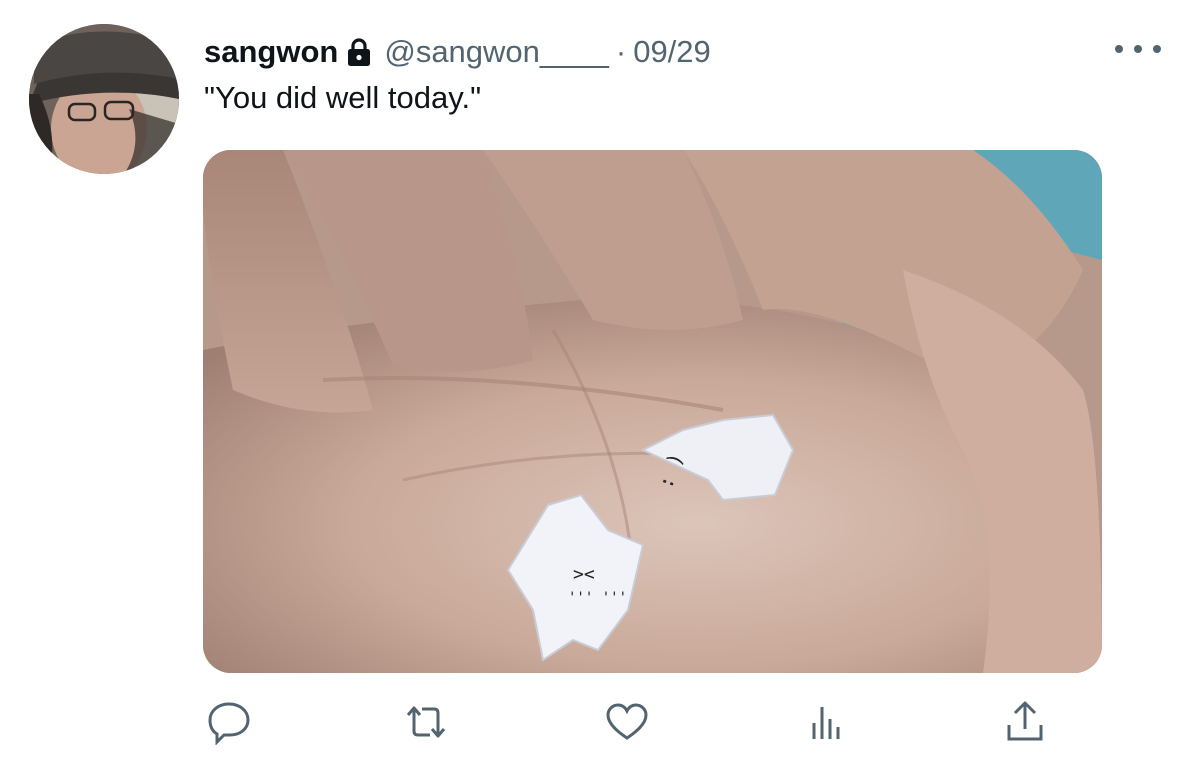 The image size is (1199, 760). I want to click on share-icon, so click(1025, 721).